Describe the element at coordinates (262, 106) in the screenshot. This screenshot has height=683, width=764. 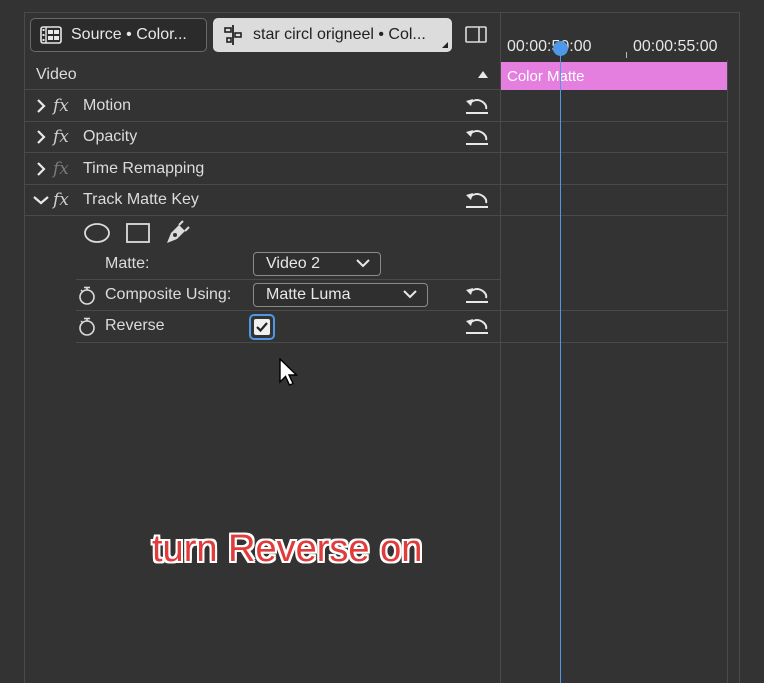
I see `effect-row-motion: fx Motion` at that location.